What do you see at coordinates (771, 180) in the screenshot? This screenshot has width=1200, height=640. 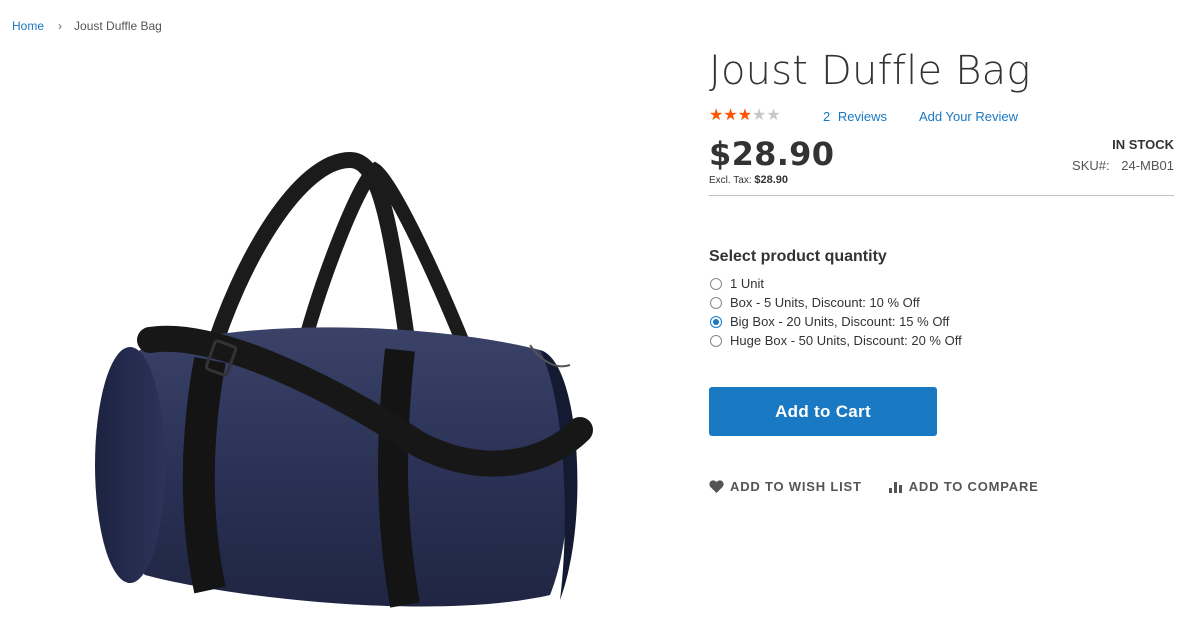 I see `excl-tax-value: $28.90` at bounding box center [771, 180].